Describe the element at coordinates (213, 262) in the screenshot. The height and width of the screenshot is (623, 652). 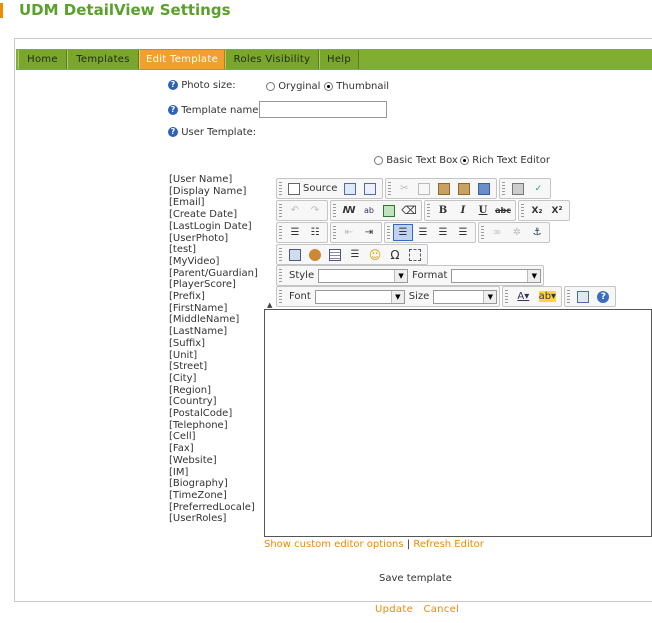
I see `field-token: [MyVideo]` at that location.